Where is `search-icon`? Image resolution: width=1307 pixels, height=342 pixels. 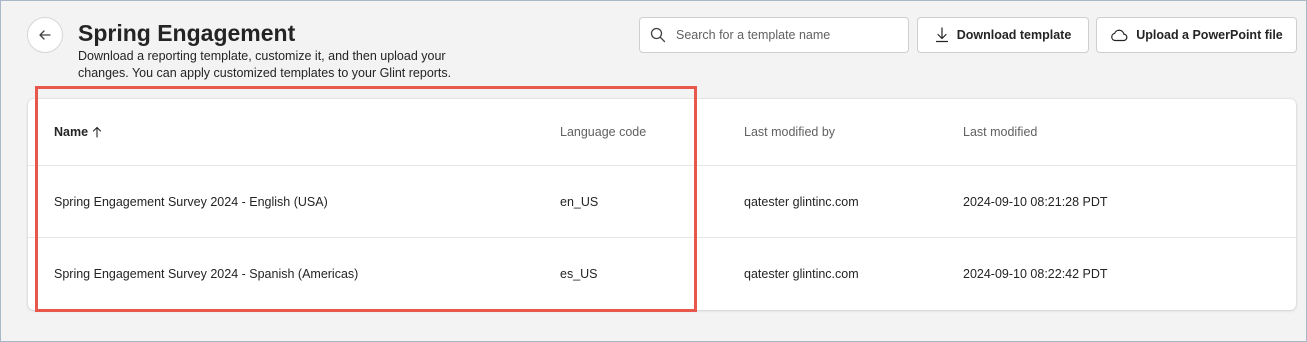
search-icon is located at coordinates (658, 35).